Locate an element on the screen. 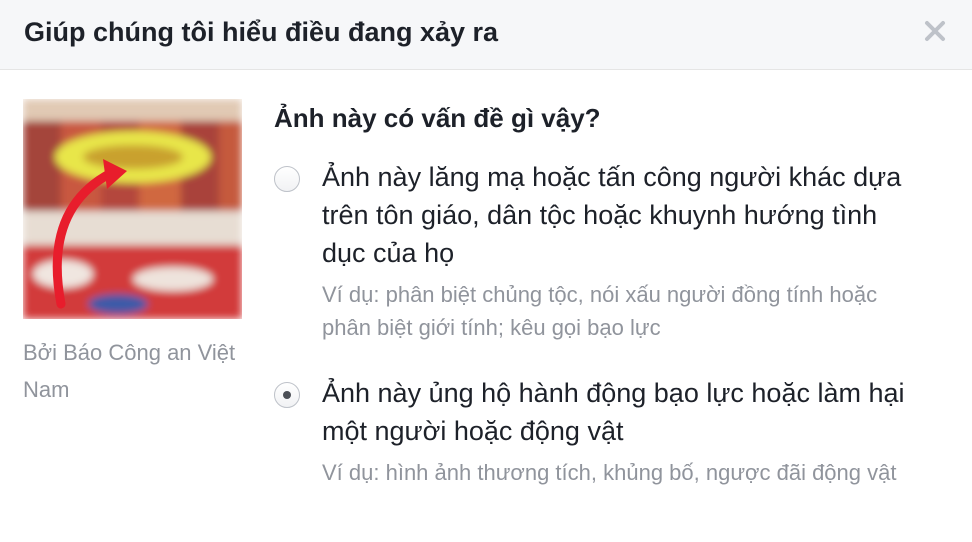 This screenshot has height=542, width=972. radio-button-selected is located at coordinates (287, 395).